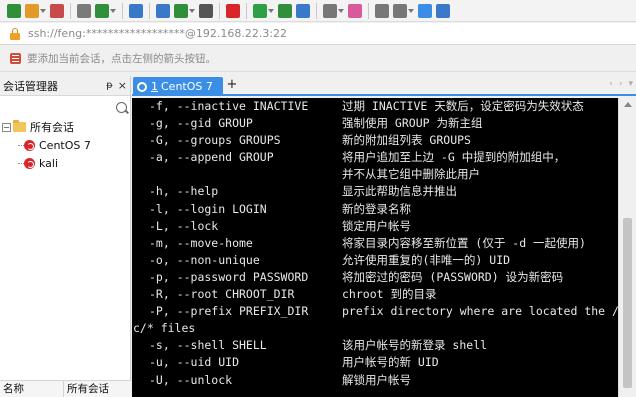 The height and width of the screenshot is (397, 636). What do you see at coordinates (389, 294) in the screenshot?
I see `description-text: chroot 到的目录` at bounding box center [389, 294].